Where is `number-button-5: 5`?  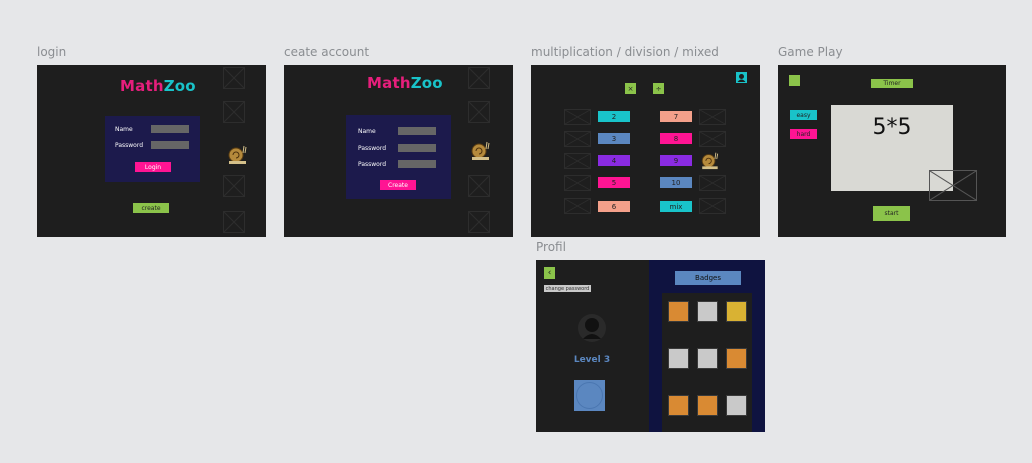
number-button-5: 5 is located at coordinates (614, 182).